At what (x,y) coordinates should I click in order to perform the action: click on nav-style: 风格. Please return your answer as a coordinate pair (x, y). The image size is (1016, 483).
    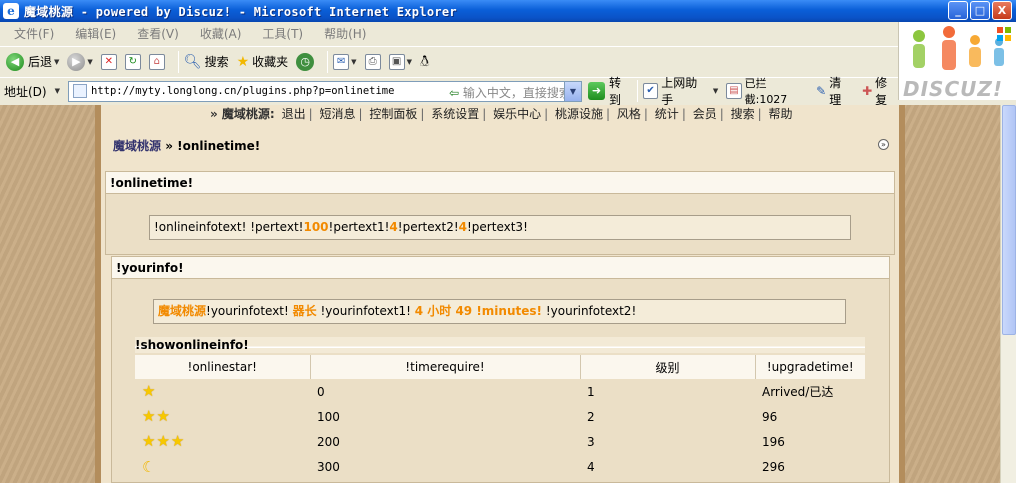
    Looking at the image, I should click on (629, 114).